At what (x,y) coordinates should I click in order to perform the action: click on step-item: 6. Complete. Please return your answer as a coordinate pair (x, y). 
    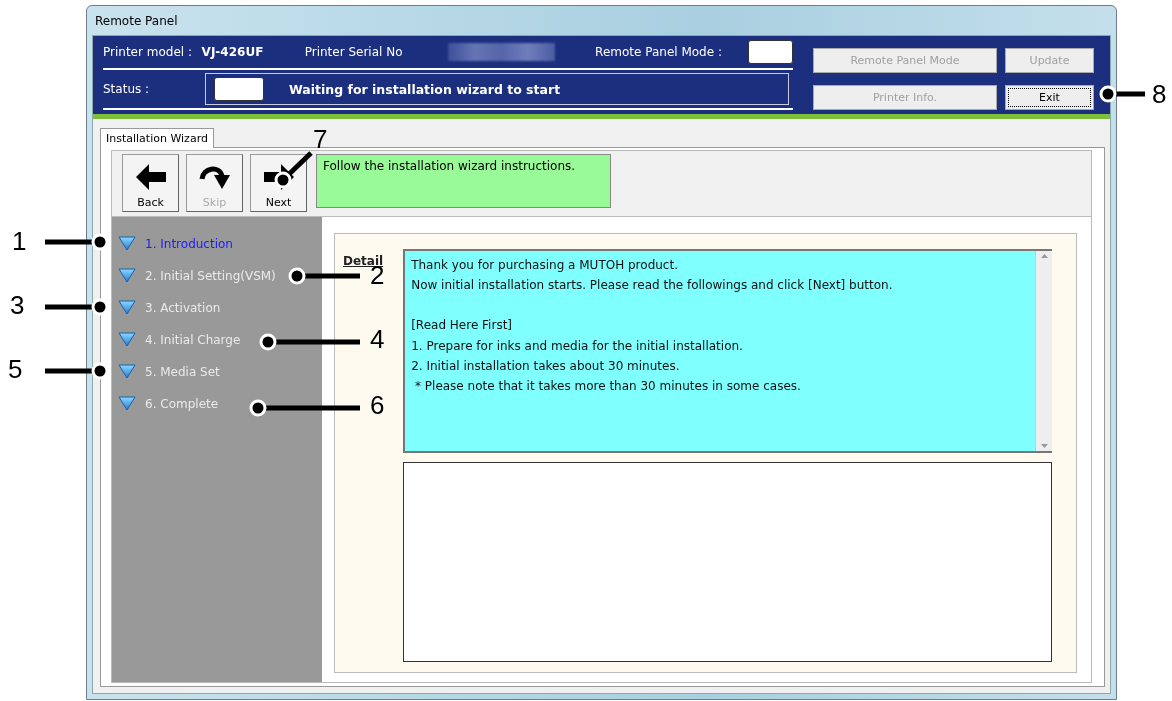
    Looking at the image, I should click on (182, 403).